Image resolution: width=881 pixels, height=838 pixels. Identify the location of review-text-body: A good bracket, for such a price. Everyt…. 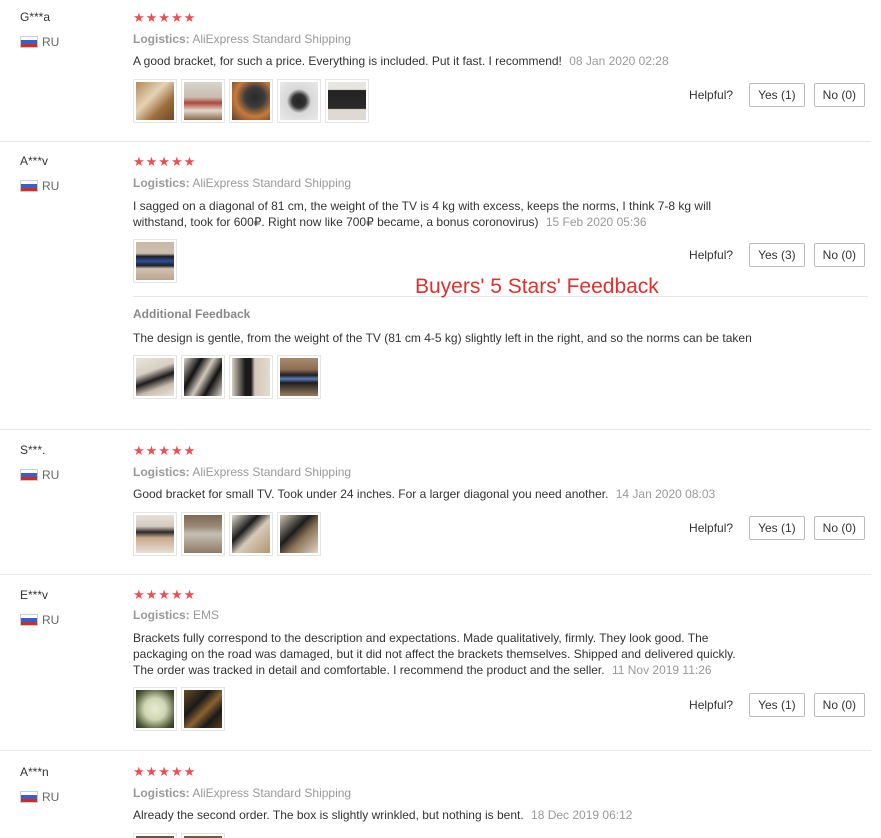
(347, 61).